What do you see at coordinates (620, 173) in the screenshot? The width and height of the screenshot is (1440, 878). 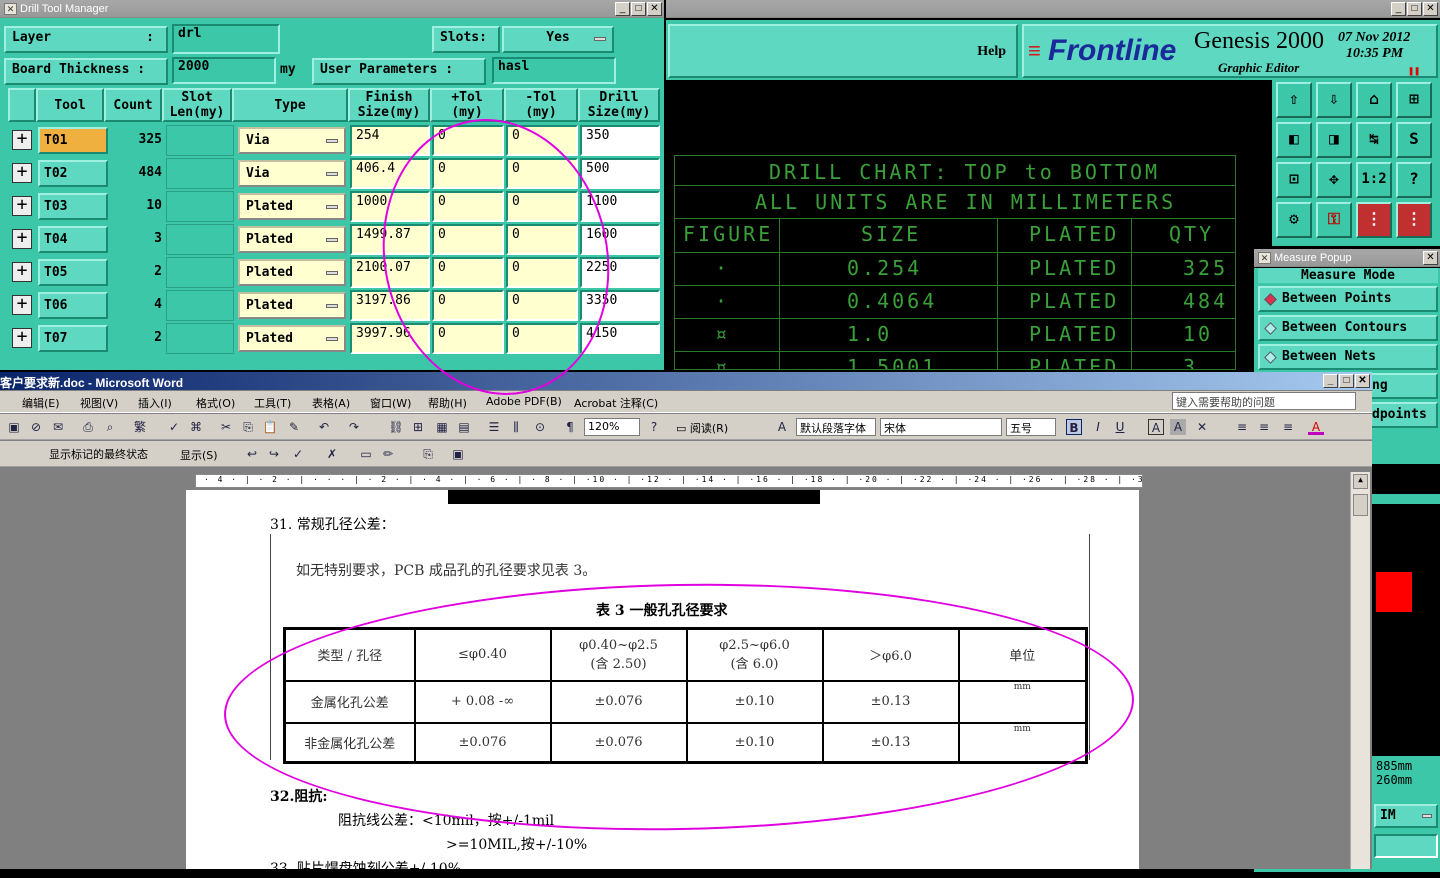 I see `drill-size-field: 500` at bounding box center [620, 173].